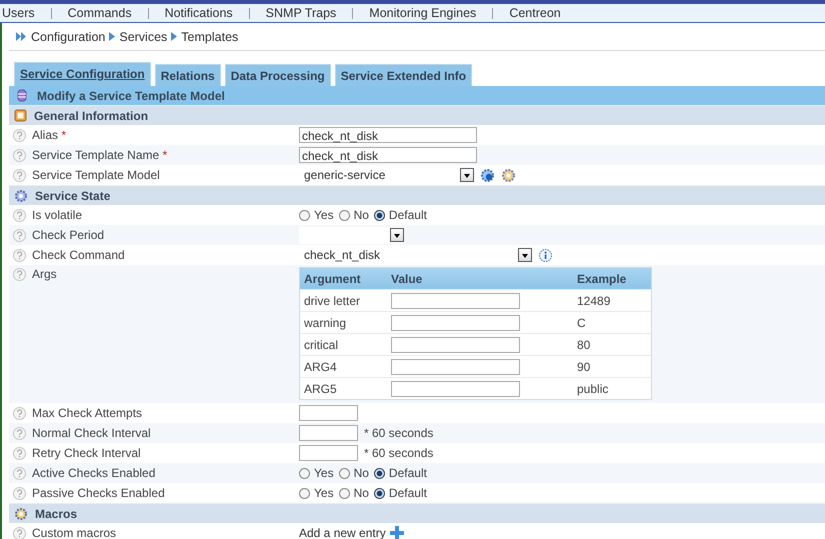  Describe the element at coordinates (68, 37) in the screenshot. I see `breadcrumb-link: Configuration` at that location.